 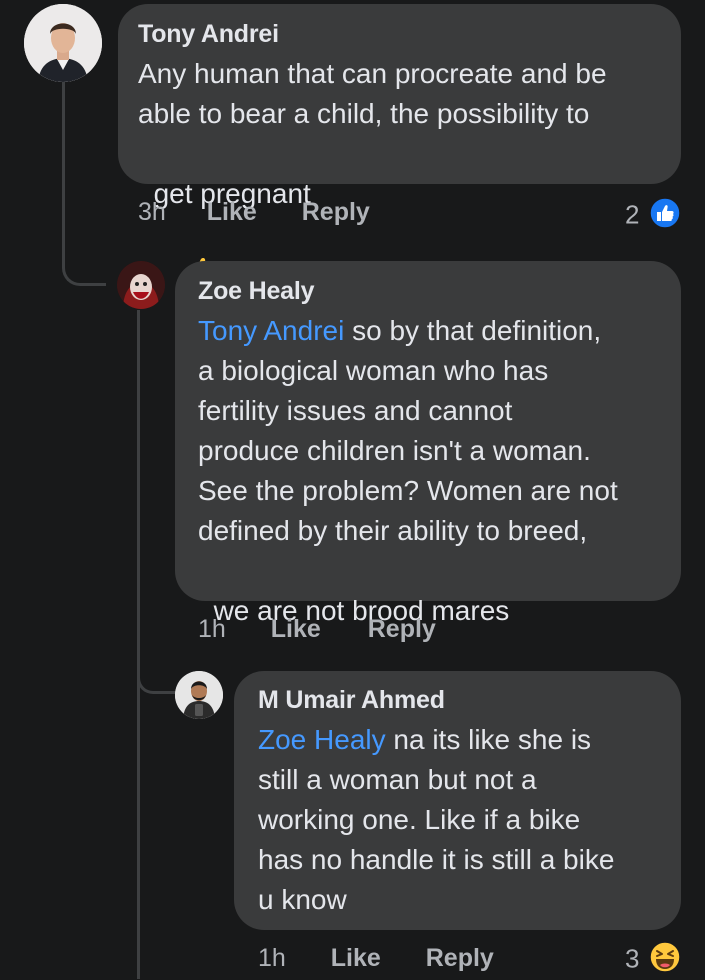 I want to click on comment-author: Zoe Healy, so click(x=256, y=291).